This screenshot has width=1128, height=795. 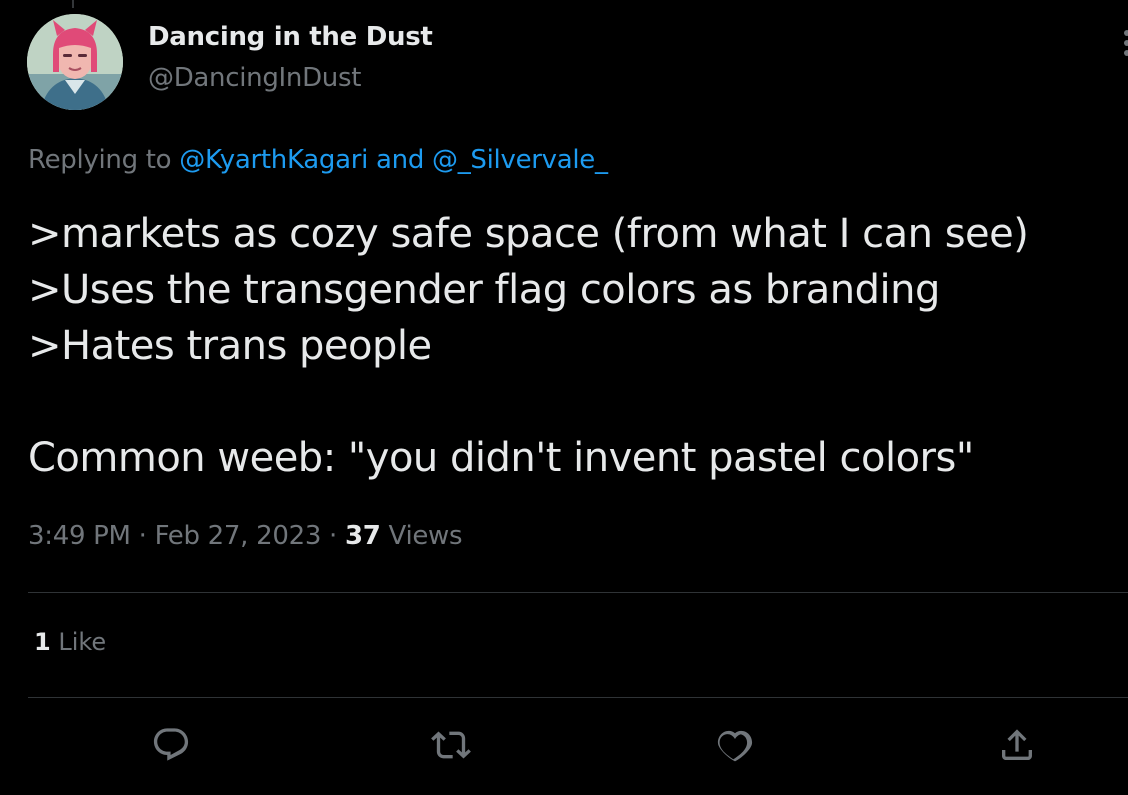 I want to click on mention-link-kyarthkagari: @KyarthKagari, so click(x=273, y=160).